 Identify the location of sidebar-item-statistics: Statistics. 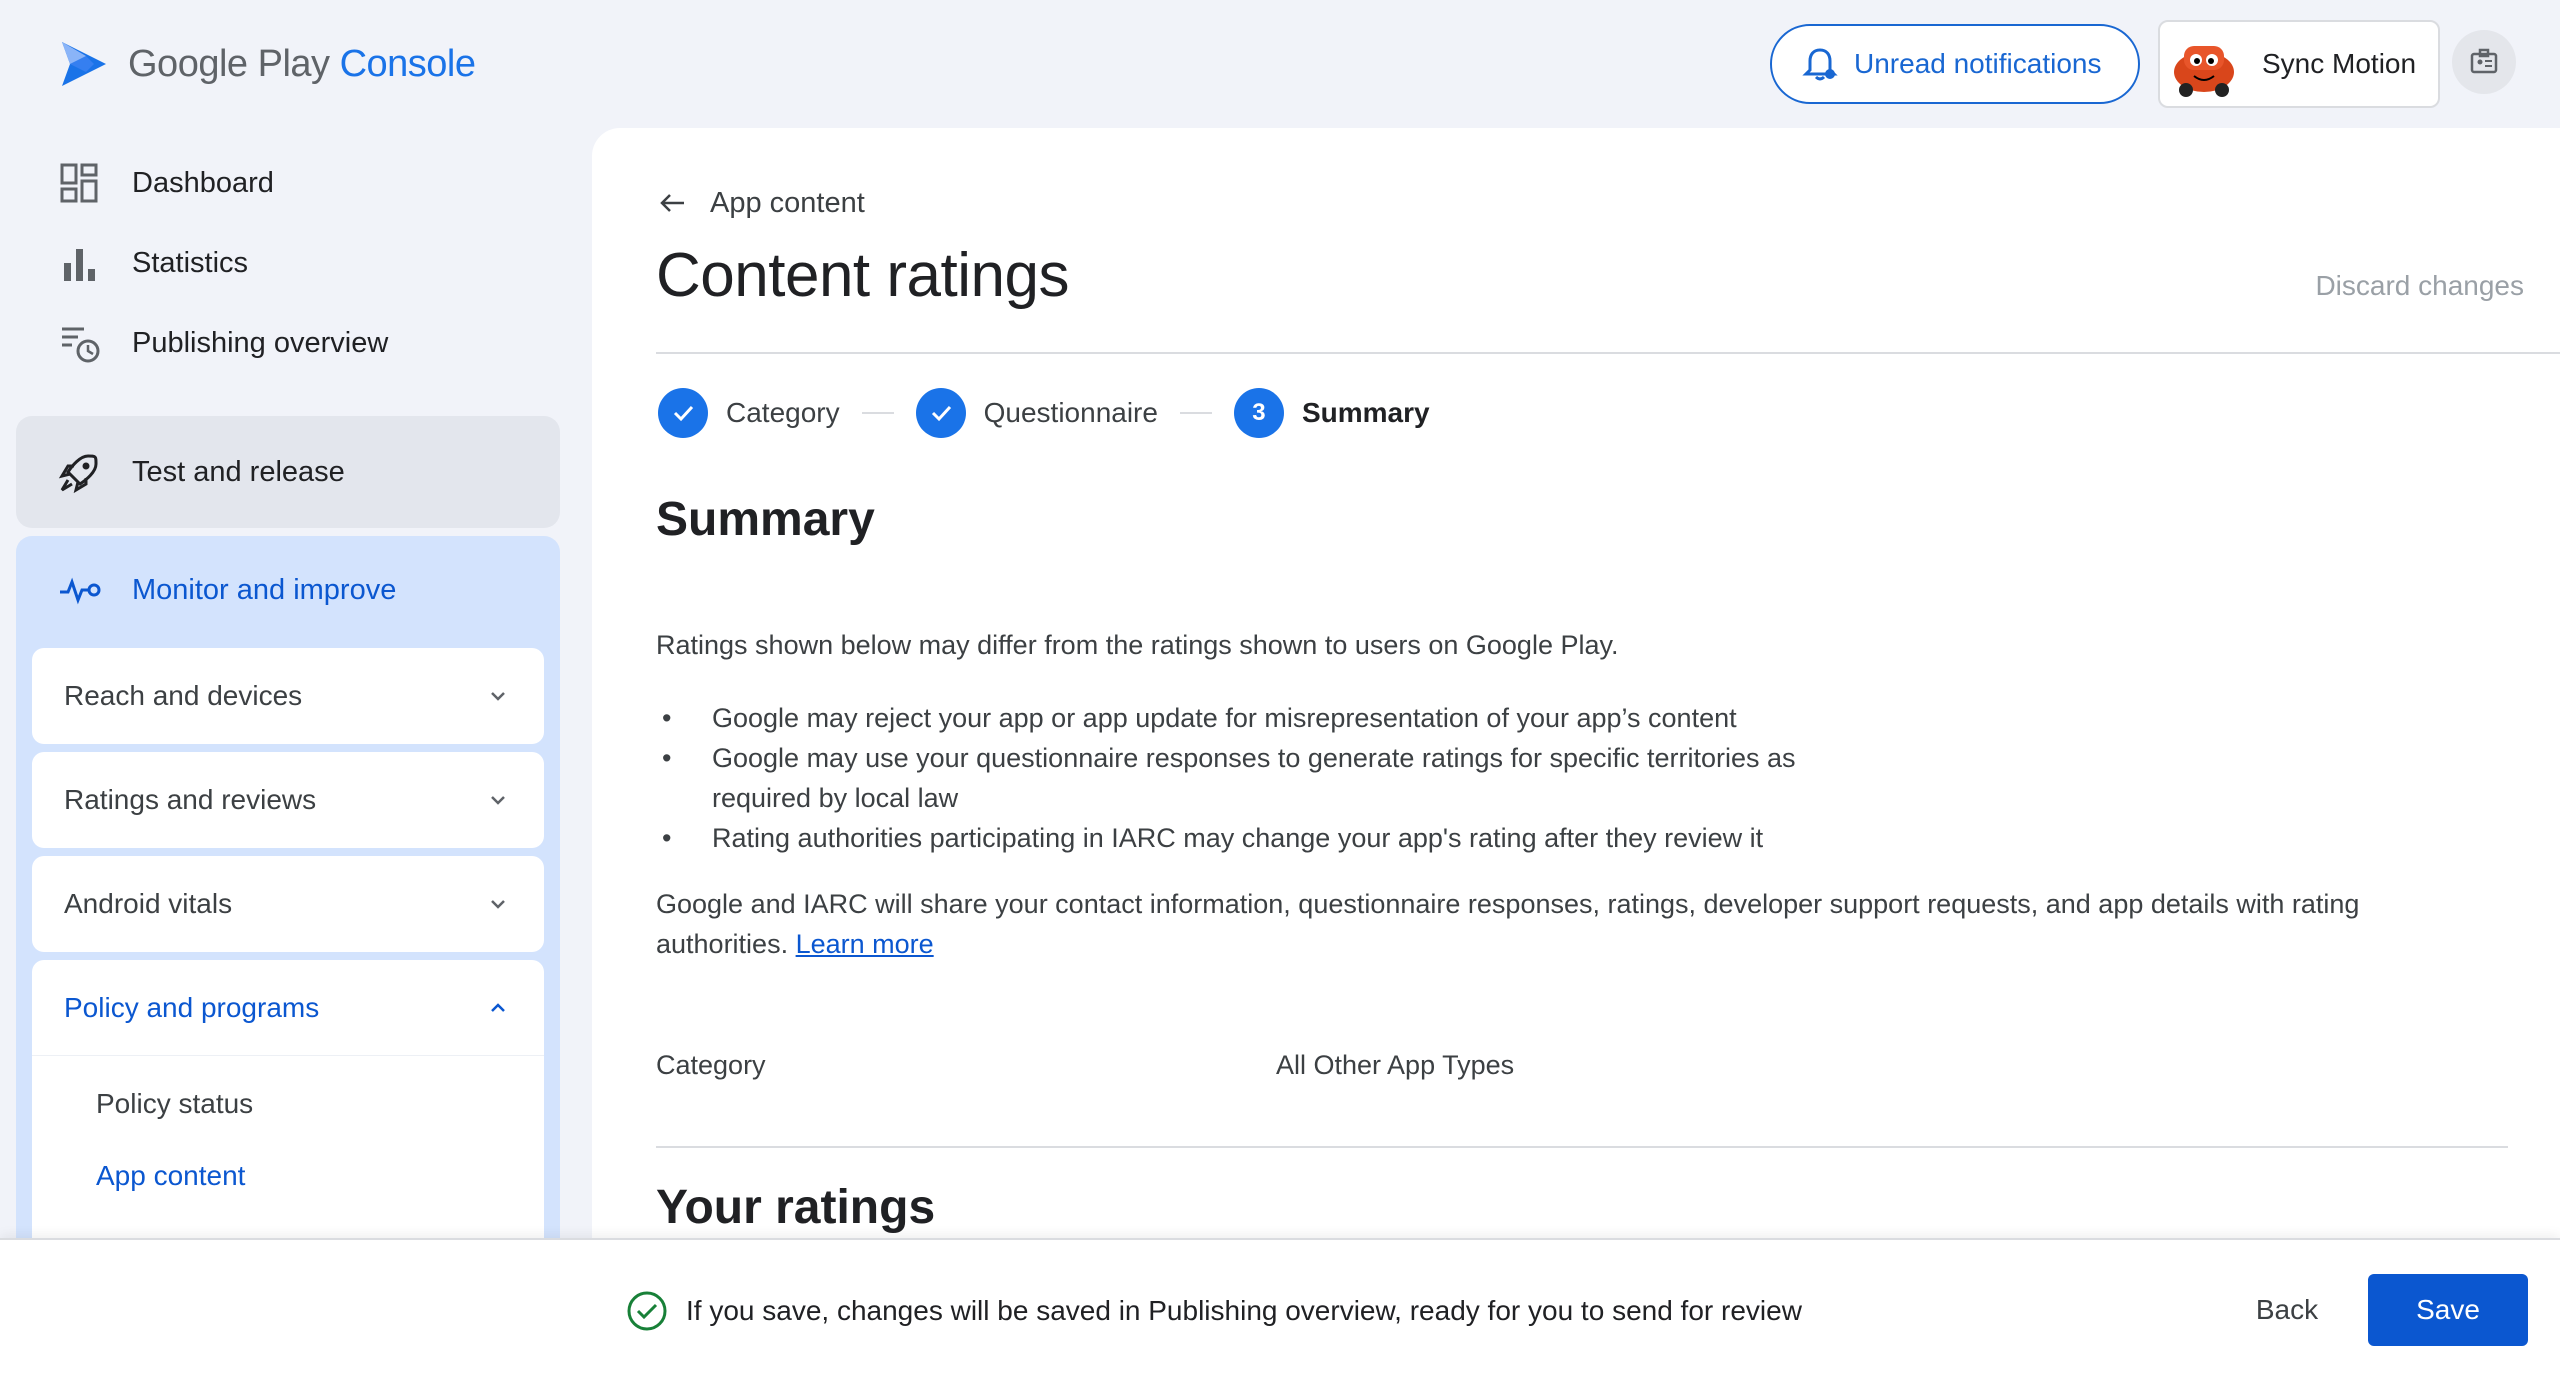
(153, 263).